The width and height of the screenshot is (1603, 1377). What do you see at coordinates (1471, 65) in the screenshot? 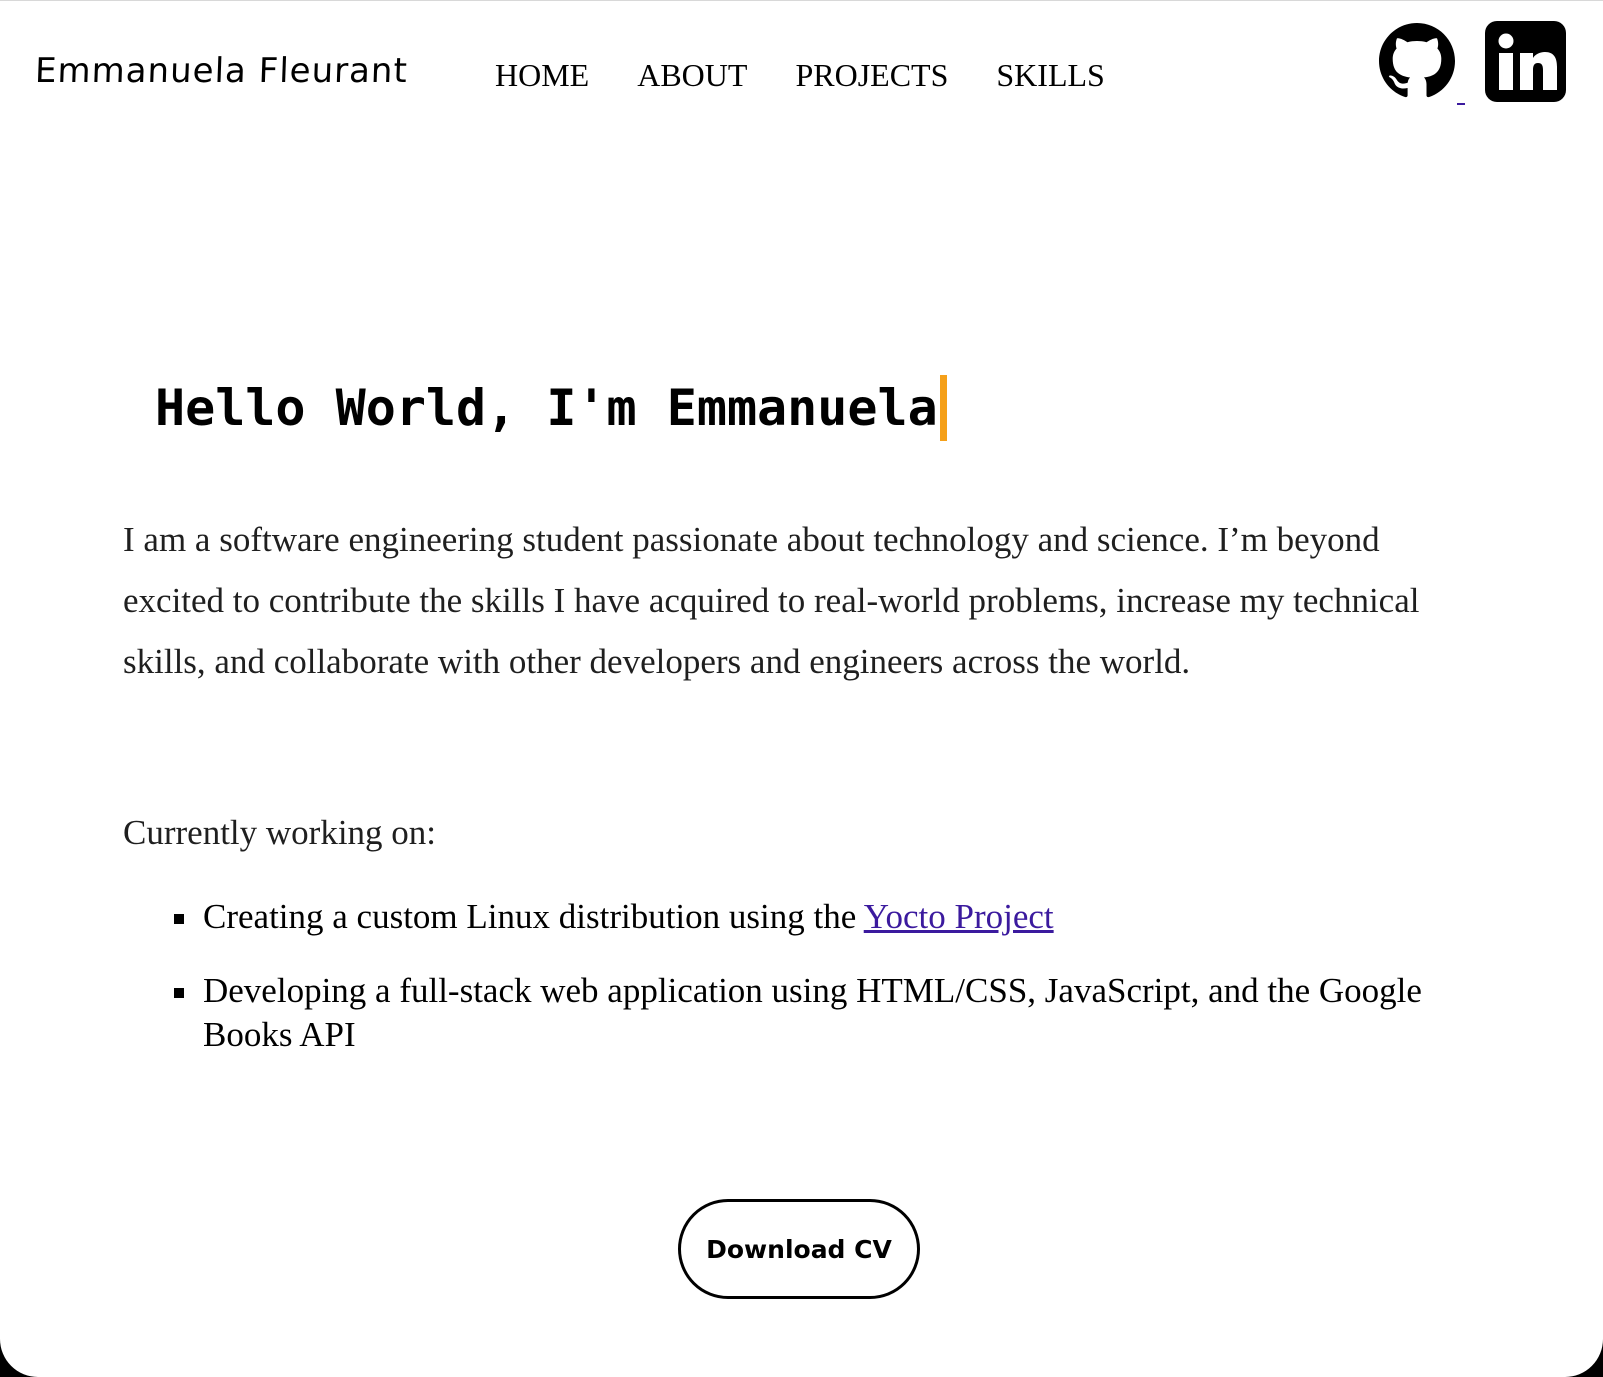
I see `social-links` at bounding box center [1471, 65].